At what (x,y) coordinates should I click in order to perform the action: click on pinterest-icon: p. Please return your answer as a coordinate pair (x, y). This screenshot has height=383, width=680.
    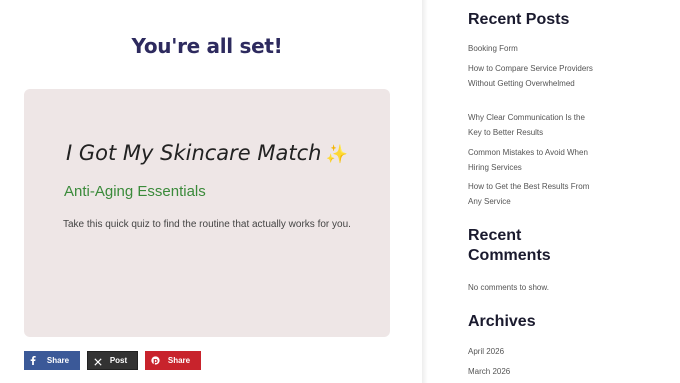
    Looking at the image, I should click on (155, 360).